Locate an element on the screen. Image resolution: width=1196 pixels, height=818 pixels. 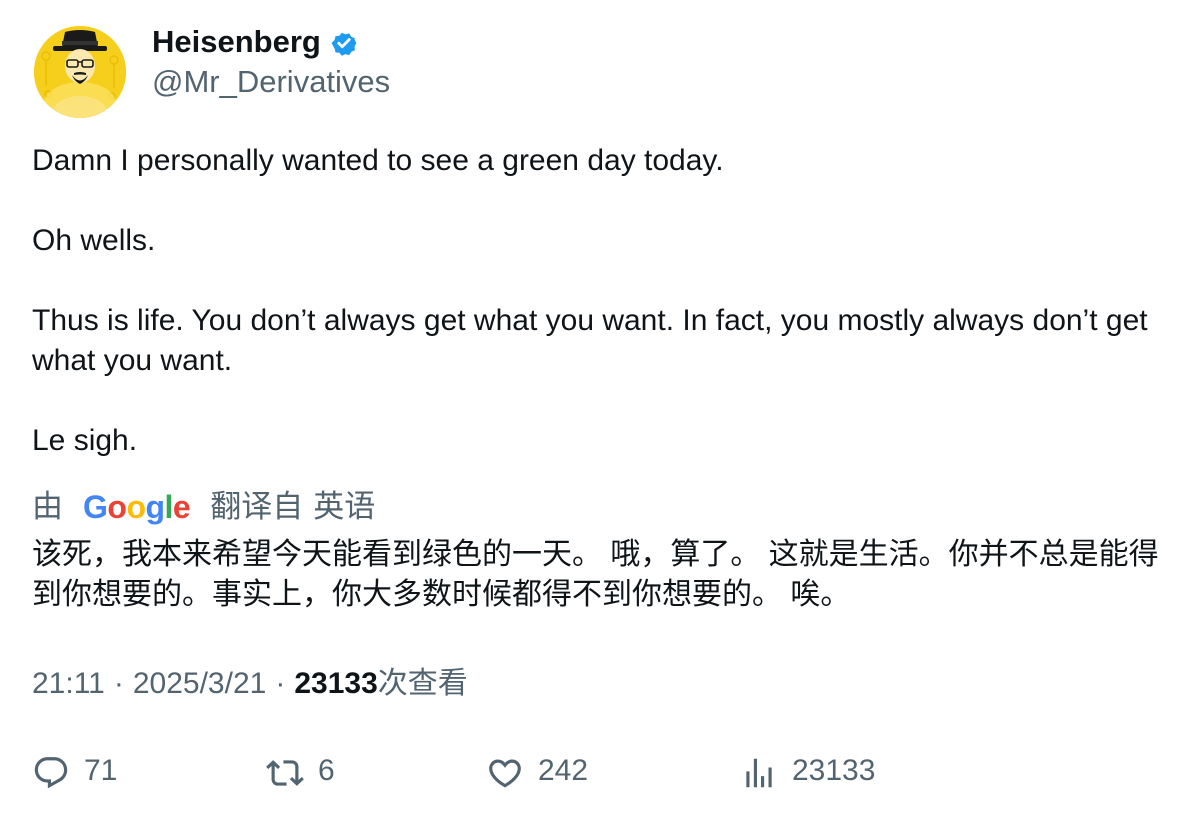
tweet-time: 21:11 is located at coordinates (68, 684).